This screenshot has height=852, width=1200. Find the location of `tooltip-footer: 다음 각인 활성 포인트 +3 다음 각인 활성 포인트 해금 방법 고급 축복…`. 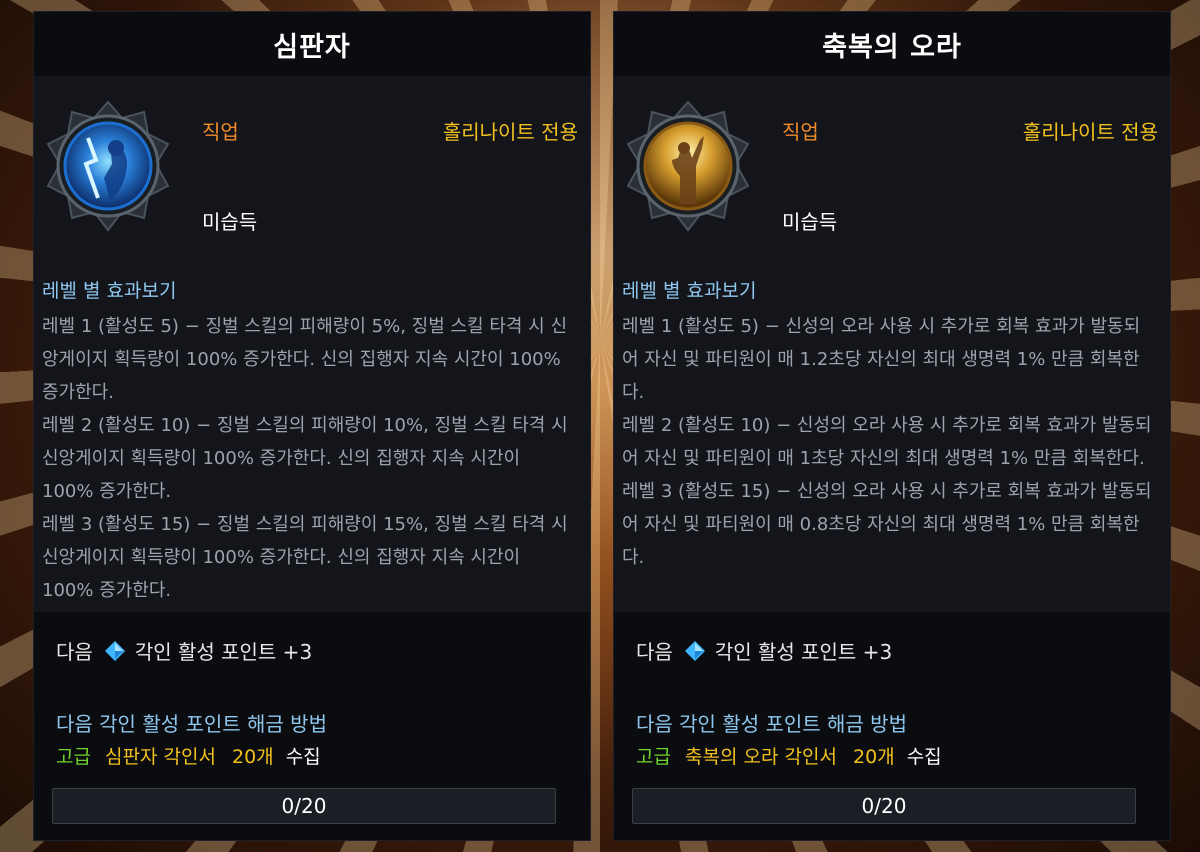

tooltip-footer: 다음 각인 활성 포인트 +3 다음 각인 활성 포인트 해금 방법 고급 축복… is located at coordinates (892, 726).